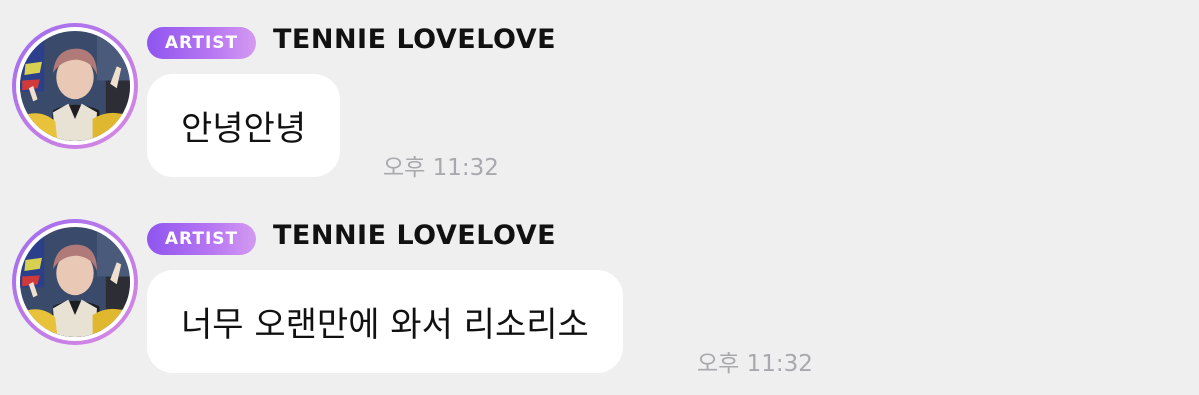  I want to click on message-bubble: 너무 오랜만에 와서 리소리소, so click(385, 321).